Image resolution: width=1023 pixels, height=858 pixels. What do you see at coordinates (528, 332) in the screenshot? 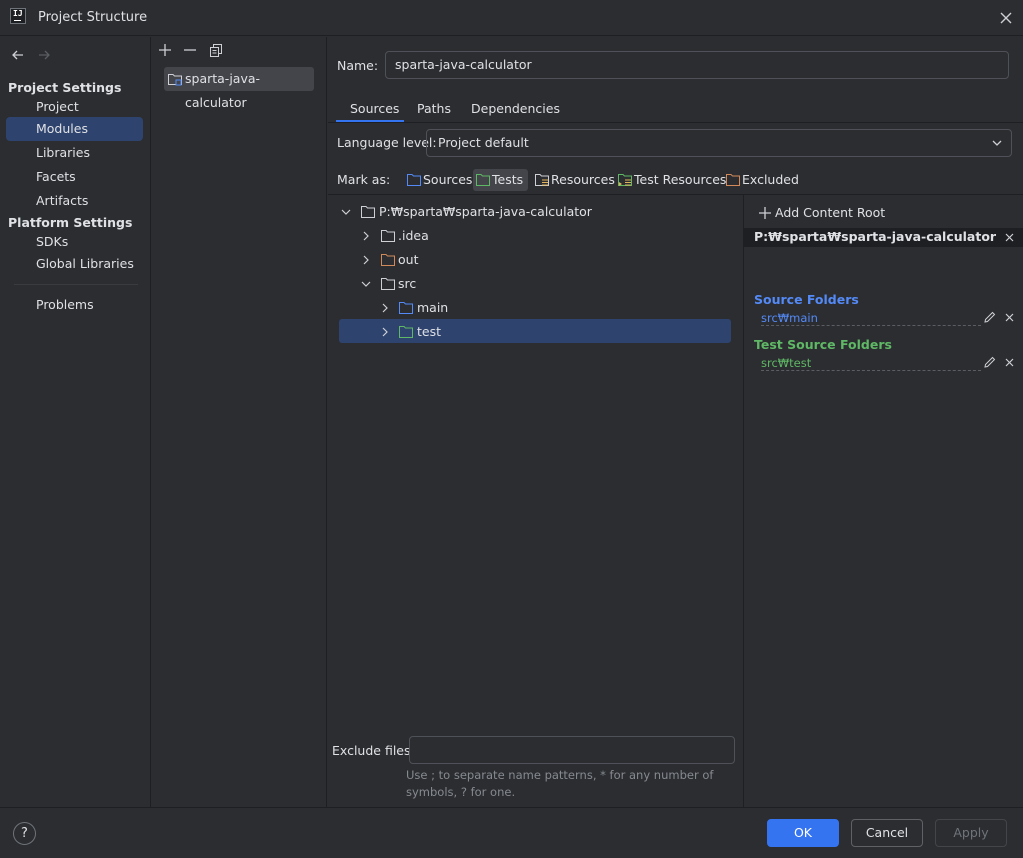
I see `tree-row-test: test` at bounding box center [528, 332].